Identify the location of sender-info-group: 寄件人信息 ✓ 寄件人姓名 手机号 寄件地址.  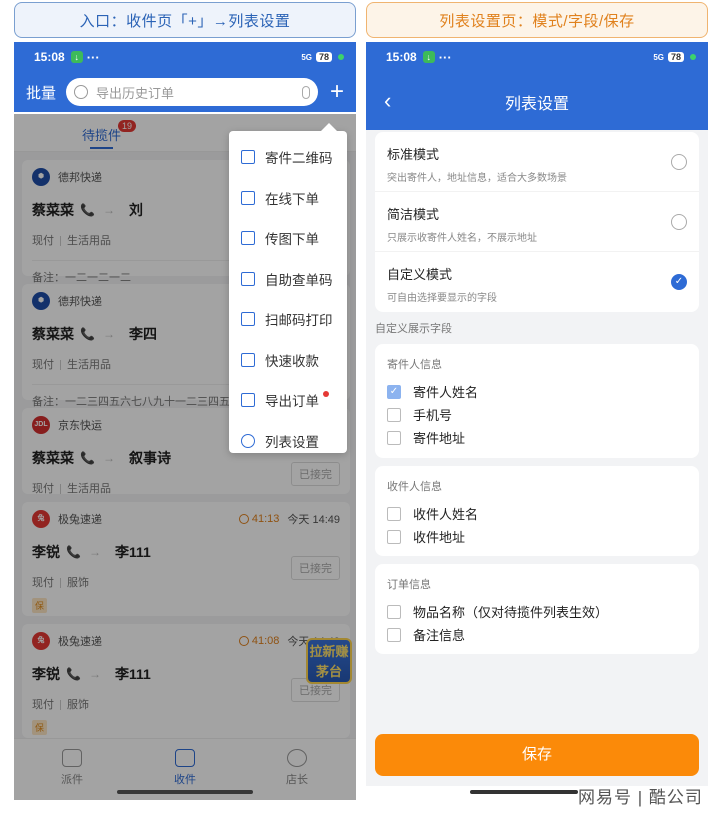
(537, 401).